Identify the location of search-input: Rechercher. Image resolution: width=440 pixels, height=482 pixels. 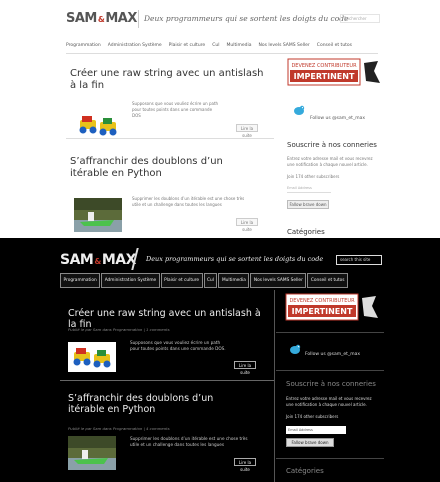
(360, 18).